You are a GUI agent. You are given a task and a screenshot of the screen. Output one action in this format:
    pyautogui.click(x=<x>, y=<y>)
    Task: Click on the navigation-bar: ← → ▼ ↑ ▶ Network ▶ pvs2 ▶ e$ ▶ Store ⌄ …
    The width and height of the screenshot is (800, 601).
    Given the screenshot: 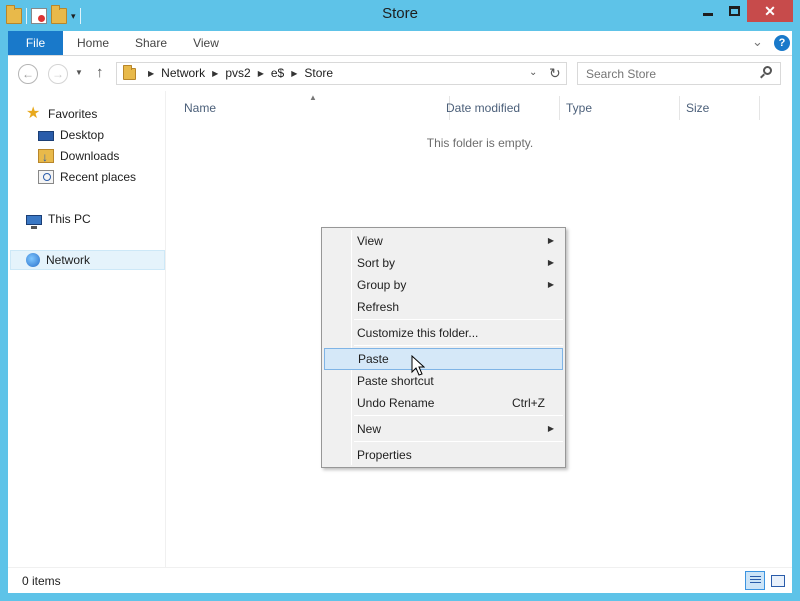 What is the action you would take?
    pyautogui.click(x=400, y=73)
    